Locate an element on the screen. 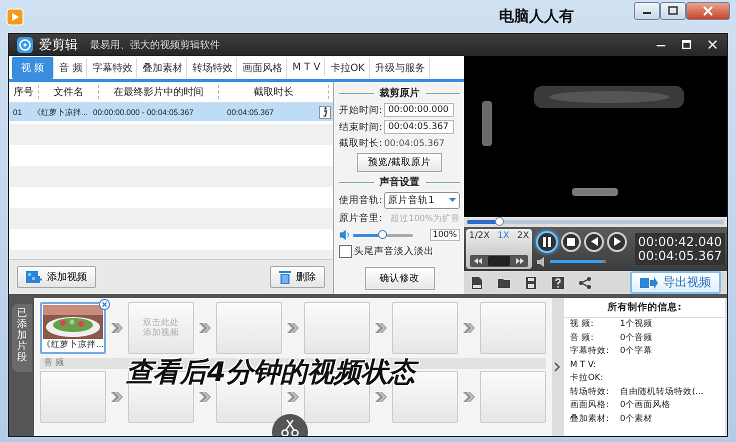 This screenshot has height=442, width=736. export-video-button: 导出视频 is located at coordinates (675, 282).